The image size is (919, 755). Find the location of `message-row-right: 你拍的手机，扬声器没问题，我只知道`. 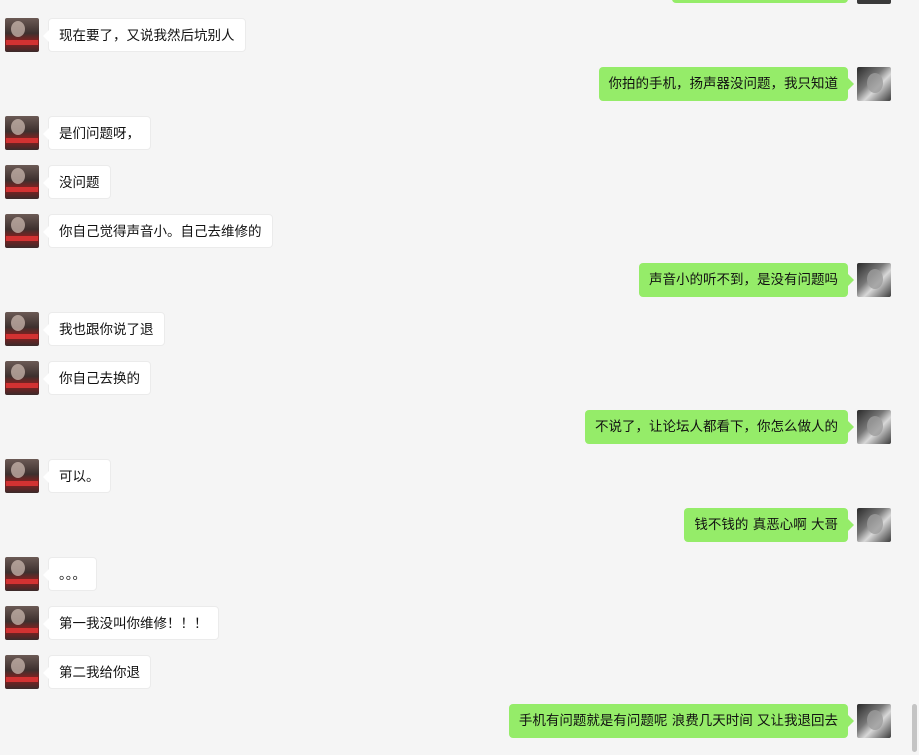

message-row-right: 你拍的手机，扬声器没问题，我只知道 is located at coordinates (459, 84).